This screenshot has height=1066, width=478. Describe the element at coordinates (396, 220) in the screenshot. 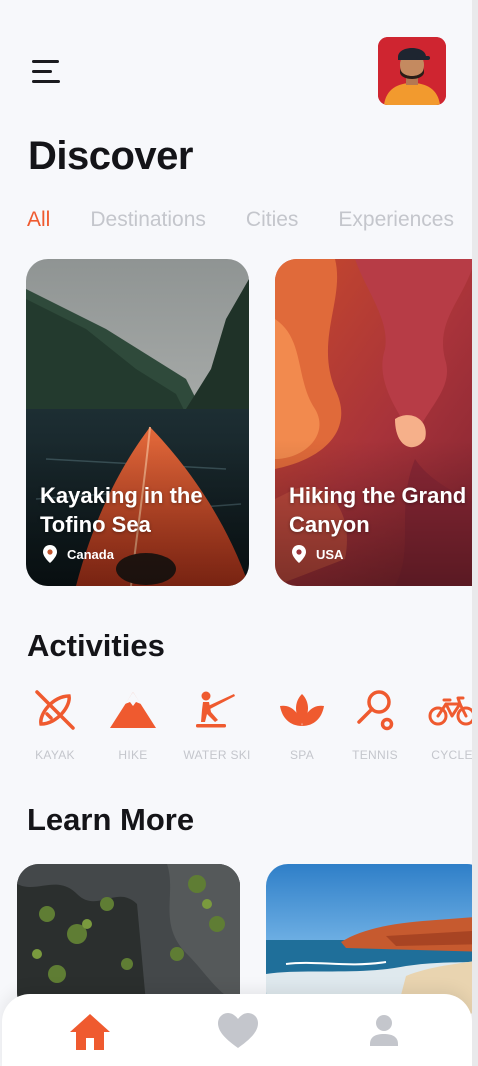

I see `tab-experiences: Experiences` at that location.